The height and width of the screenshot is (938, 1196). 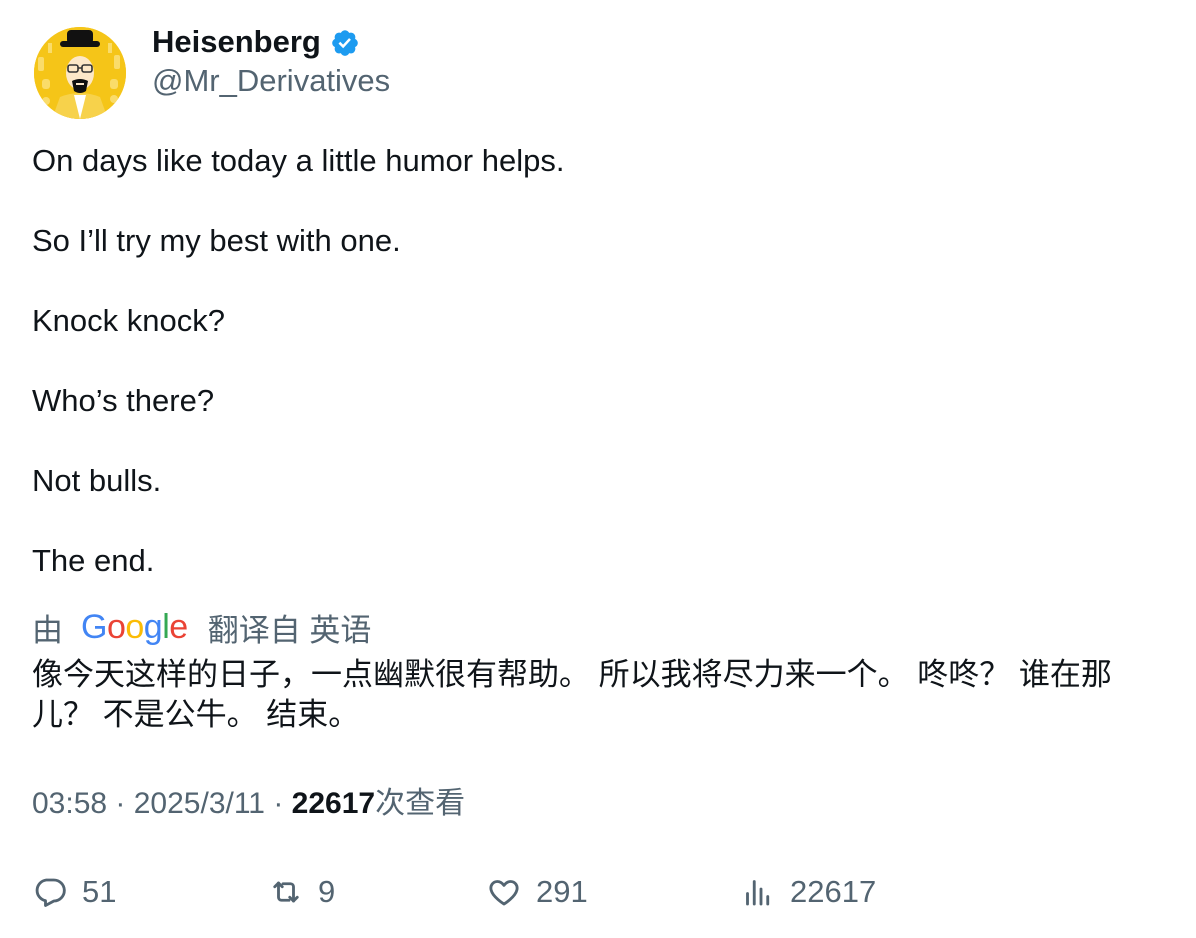 What do you see at coordinates (333, 803) in the screenshot?
I see `views-count: 22617` at bounding box center [333, 803].